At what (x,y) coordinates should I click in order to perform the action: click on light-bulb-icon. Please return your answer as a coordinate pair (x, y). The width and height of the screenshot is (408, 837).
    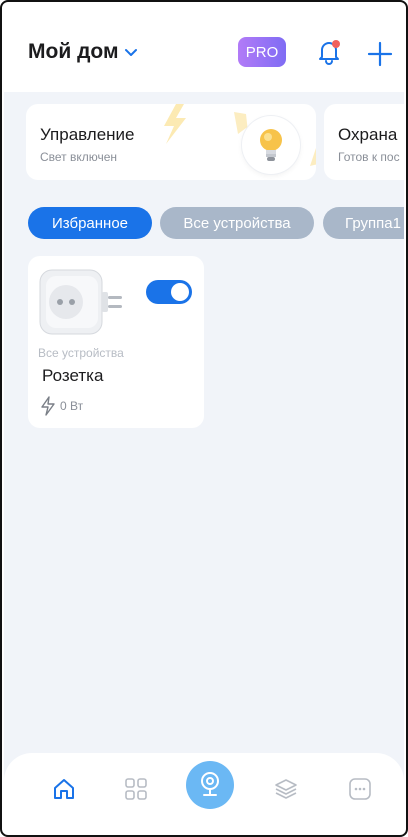
    Looking at the image, I should click on (271, 145).